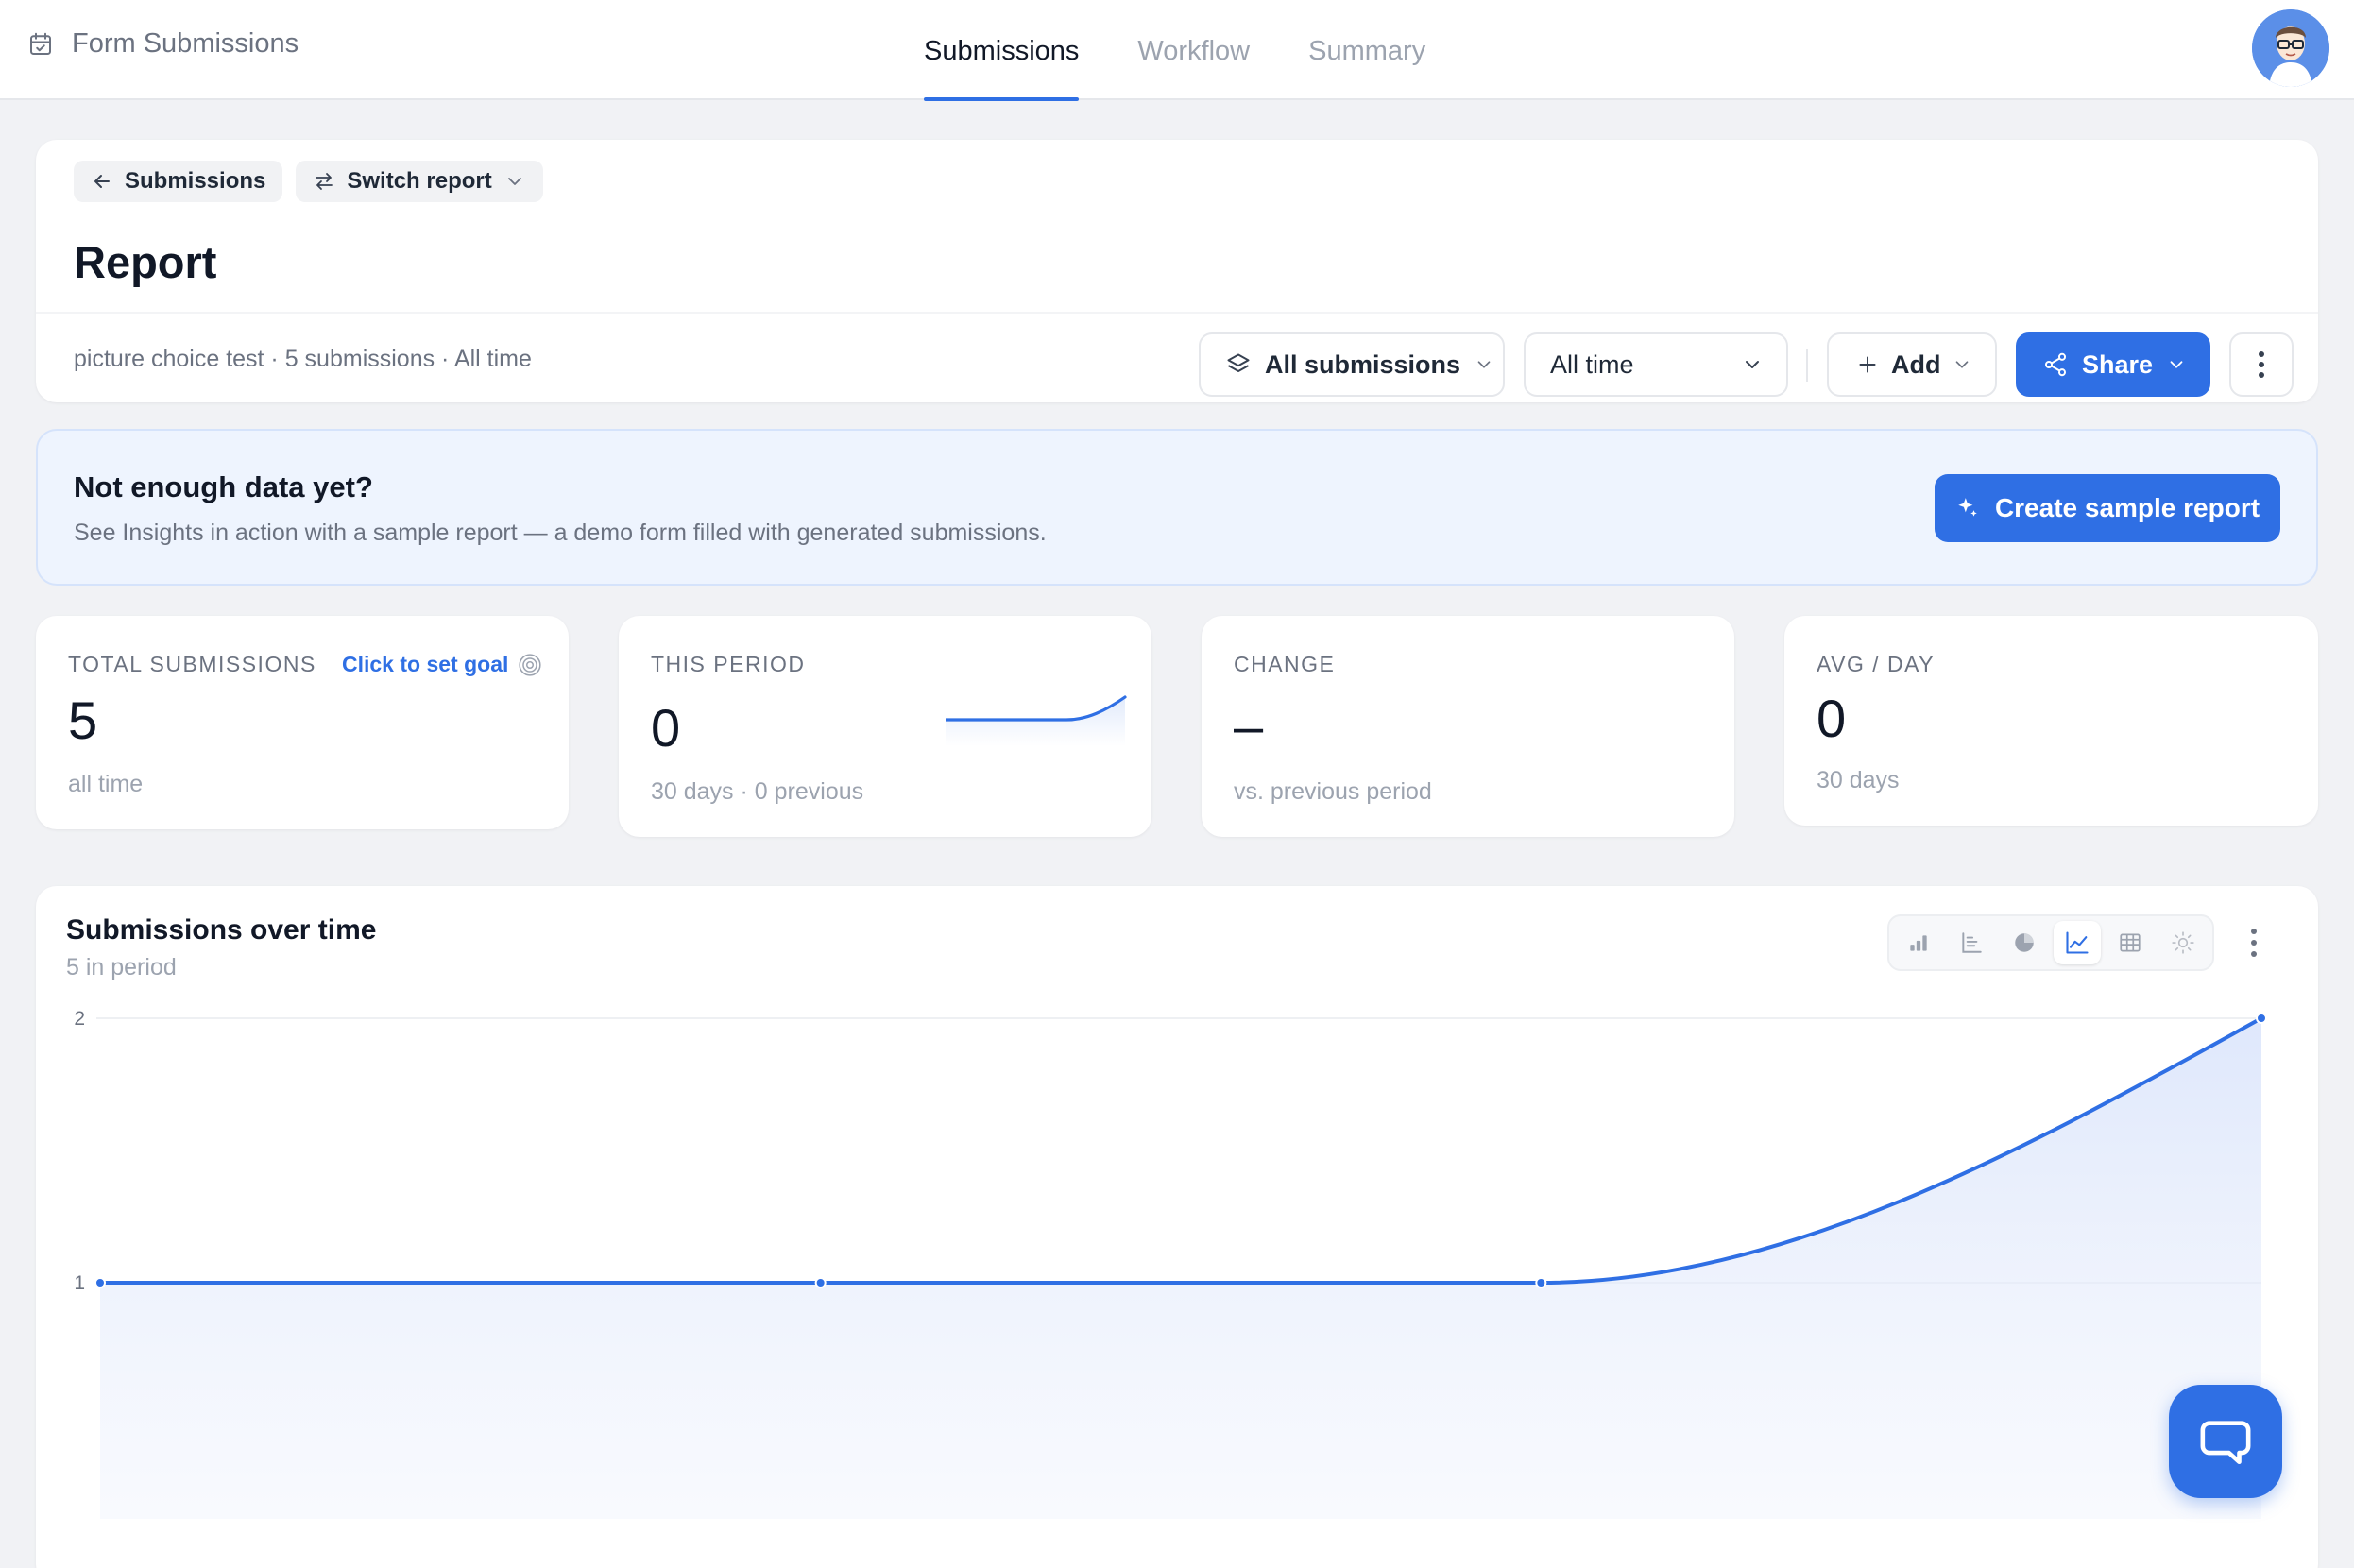  What do you see at coordinates (192, 664) in the screenshot?
I see `stat-label: TOTAL SUBMISSIONS` at bounding box center [192, 664].